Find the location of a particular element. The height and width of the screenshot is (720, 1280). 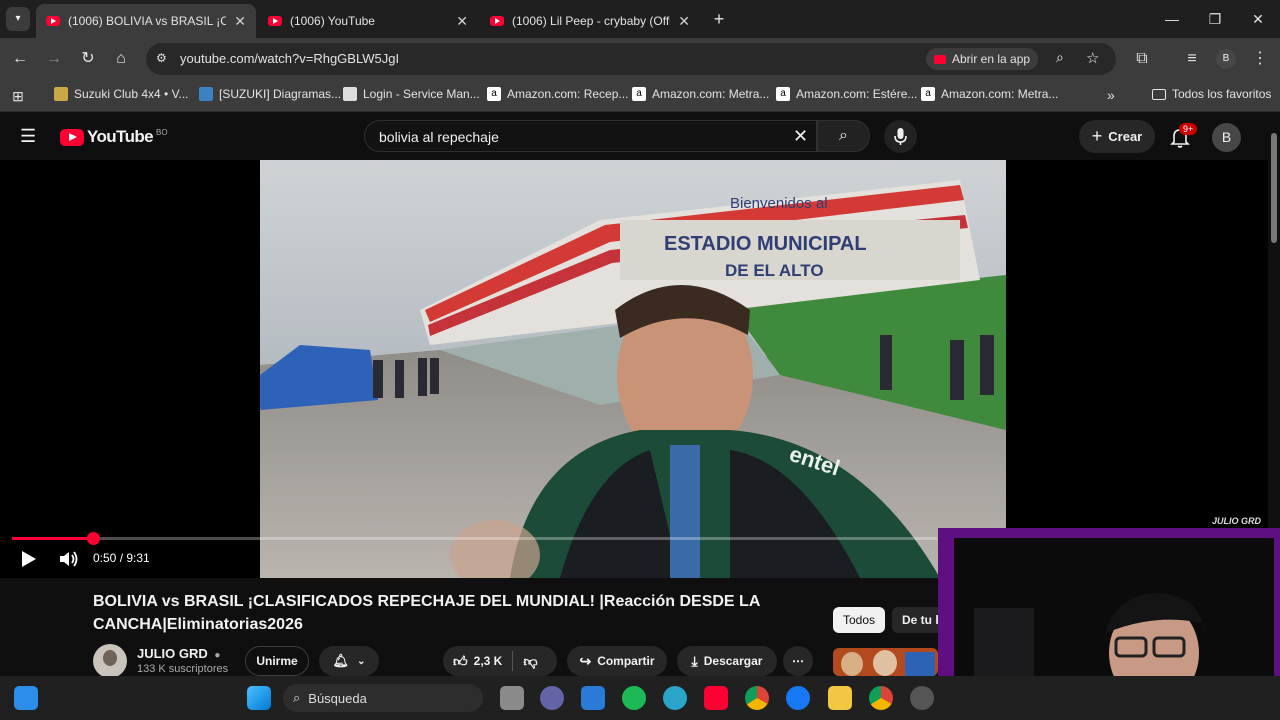

clear-search-icon: ✕ is located at coordinates (800, 136).